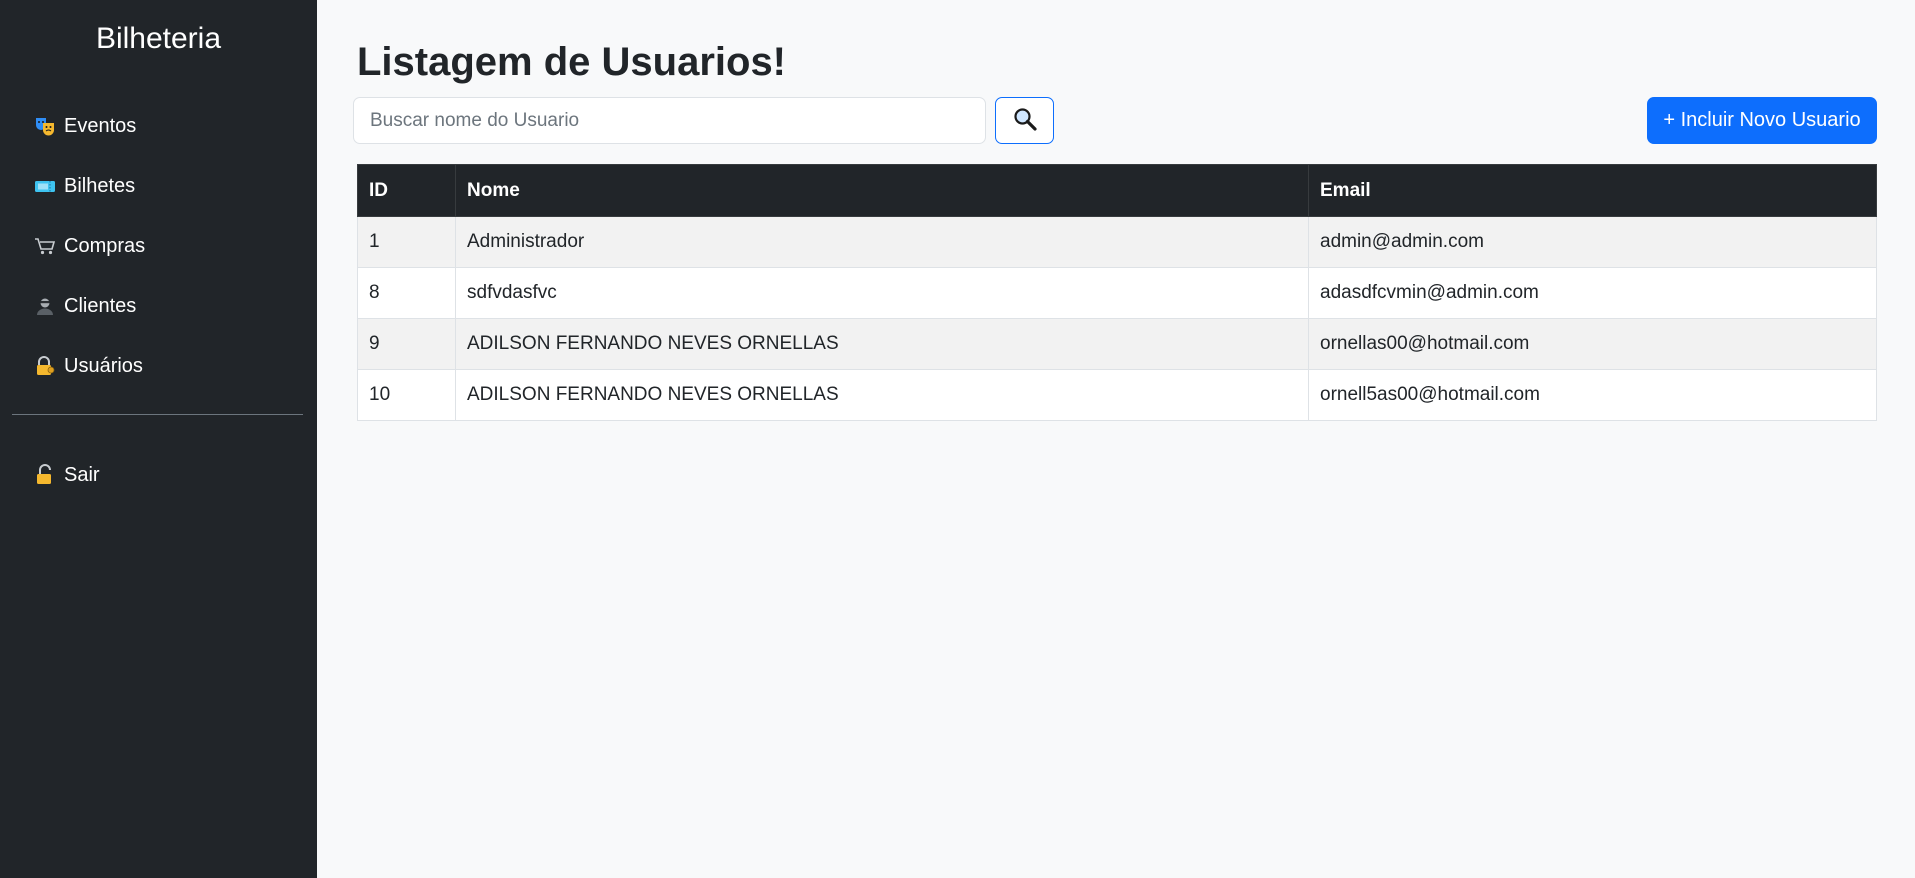 The height and width of the screenshot is (878, 1915). I want to click on cell-email: admin@admin.com, so click(1592, 242).